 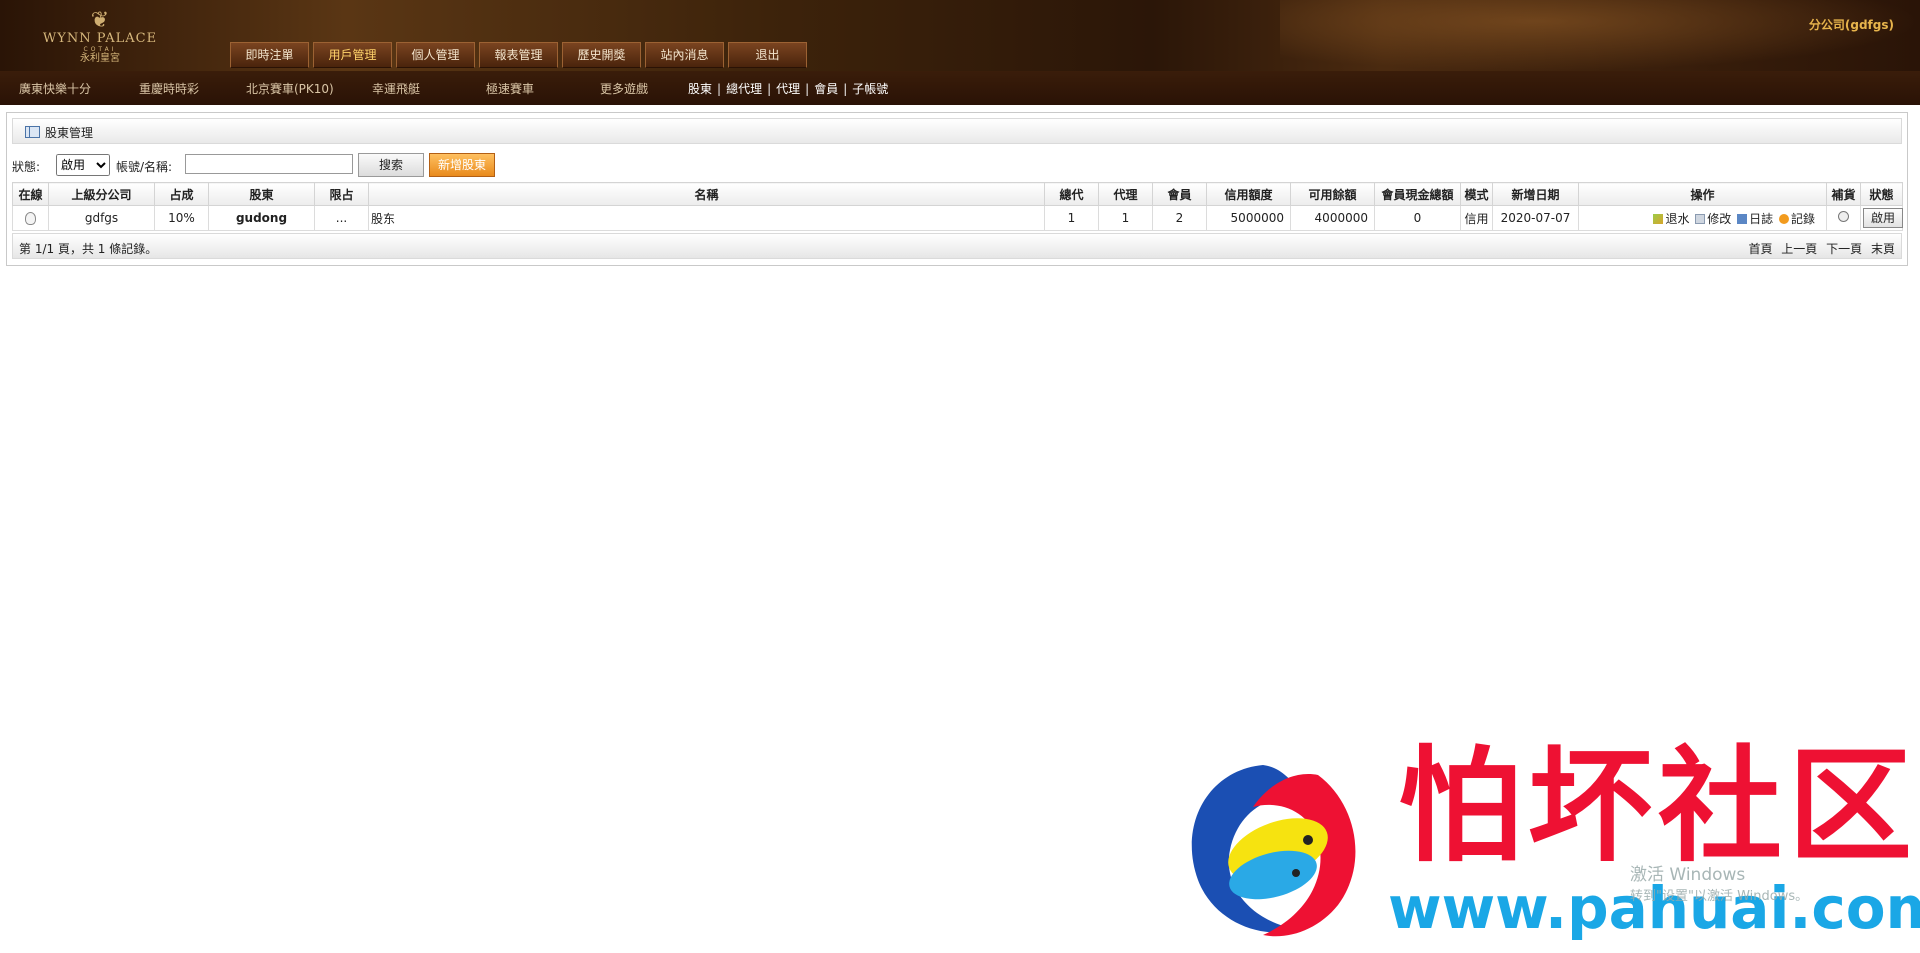 I want to click on fill-icon, so click(x=1843, y=216).